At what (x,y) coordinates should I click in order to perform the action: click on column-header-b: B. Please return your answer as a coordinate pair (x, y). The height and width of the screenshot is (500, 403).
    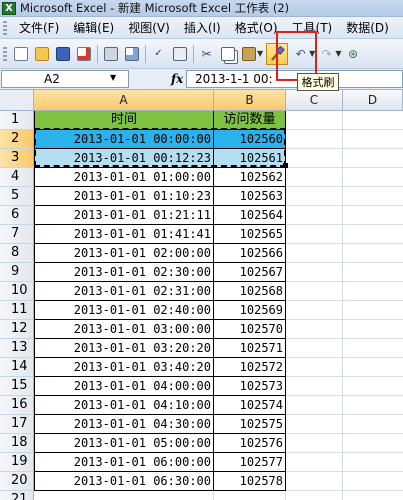
    Looking at the image, I should click on (250, 100).